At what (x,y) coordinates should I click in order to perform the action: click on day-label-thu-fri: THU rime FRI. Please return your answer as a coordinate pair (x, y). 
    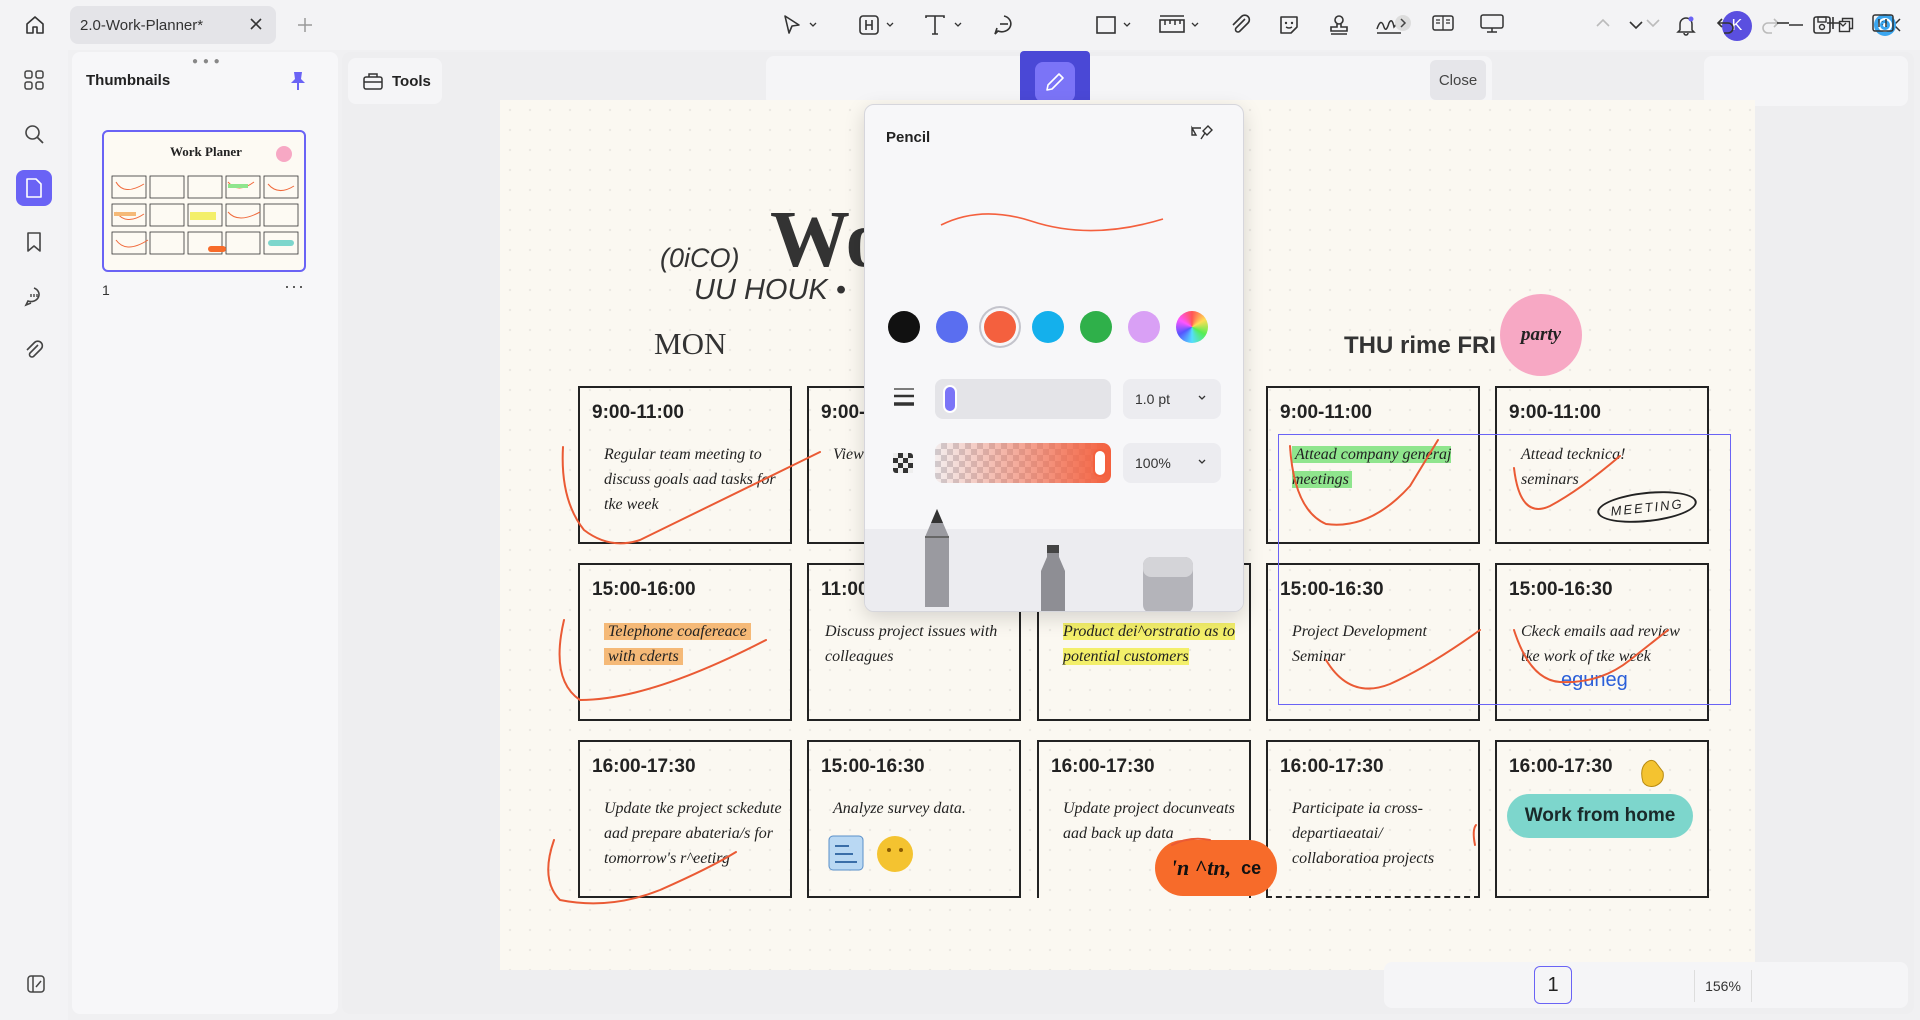
    Looking at the image, I should click on (1420, 345).